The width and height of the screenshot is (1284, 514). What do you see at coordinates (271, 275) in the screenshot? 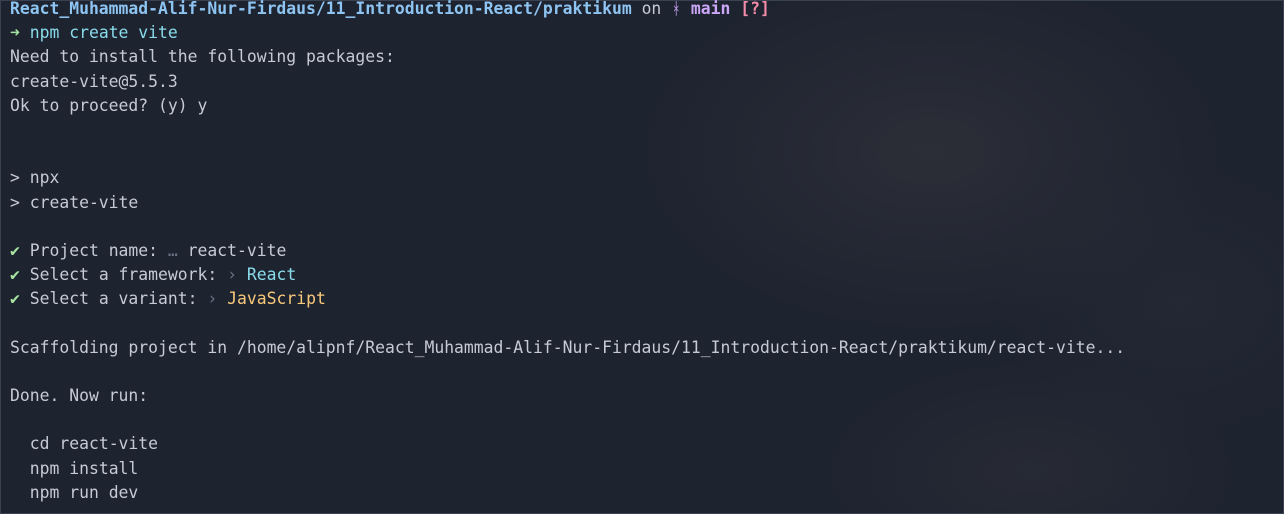
I see `answer-value: React` at bounding box center [271, 275].